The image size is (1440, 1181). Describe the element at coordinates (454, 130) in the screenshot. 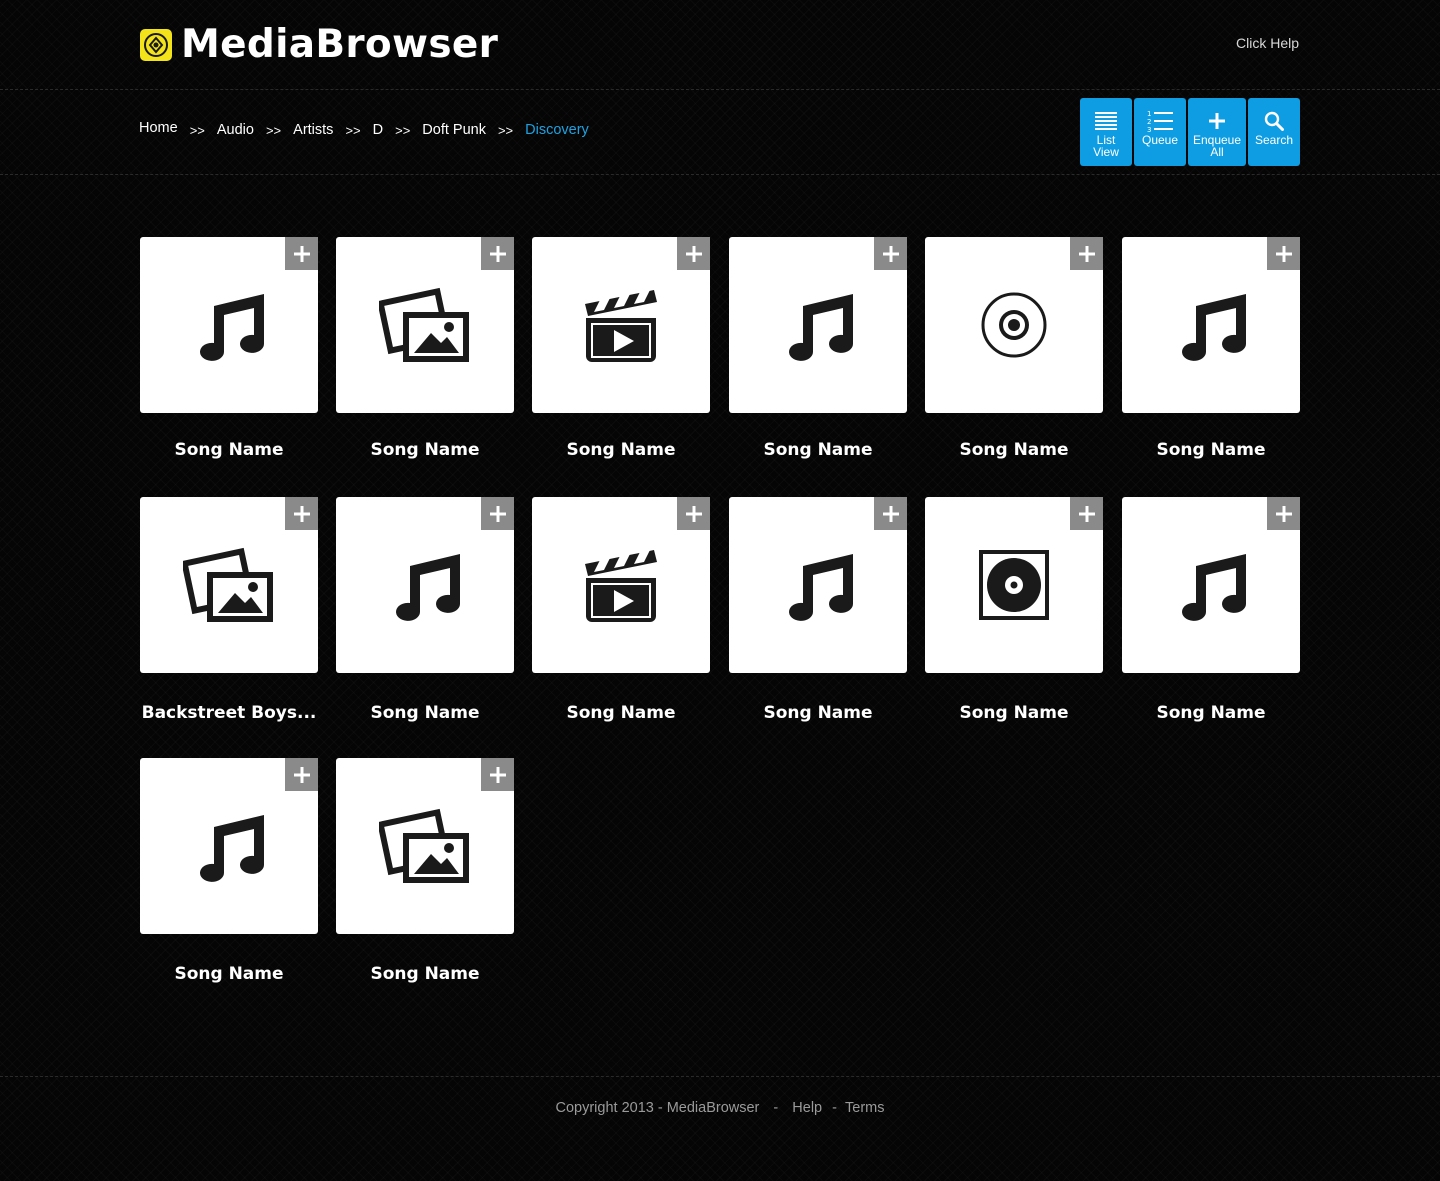

I see `breadcrumb-artist: Doft Punk` at that location.